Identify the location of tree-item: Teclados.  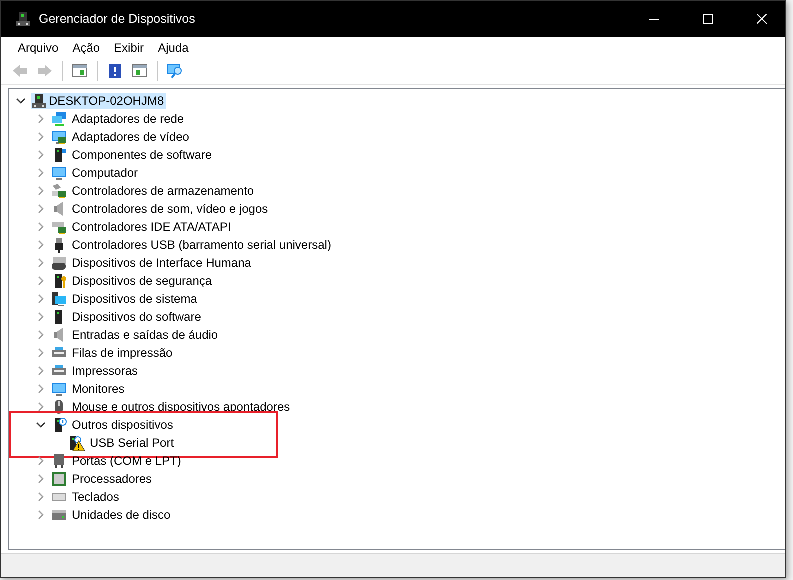
(96, 497).